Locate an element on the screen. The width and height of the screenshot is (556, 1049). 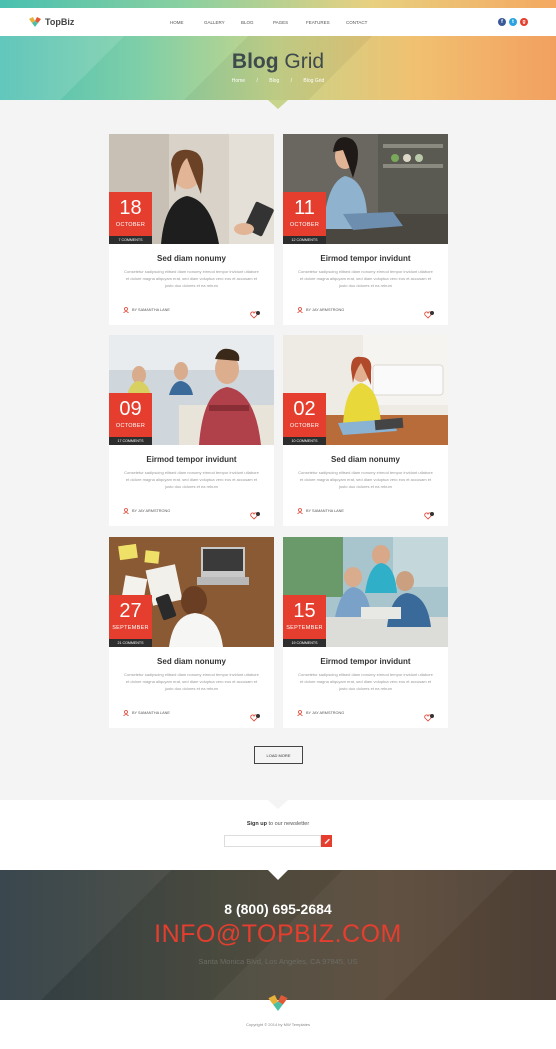
post-image: 15 SEPTEMBER 19 COMMENTS is located at coordinates (365, 592).